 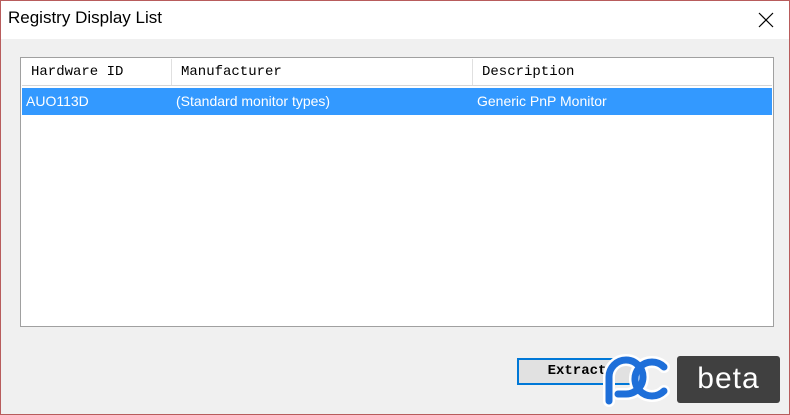 What do you see at coordinates (57, 101) in the screenshot?
I see `cell-hardware-id: AUO113D` at bounding box center [57, 101].